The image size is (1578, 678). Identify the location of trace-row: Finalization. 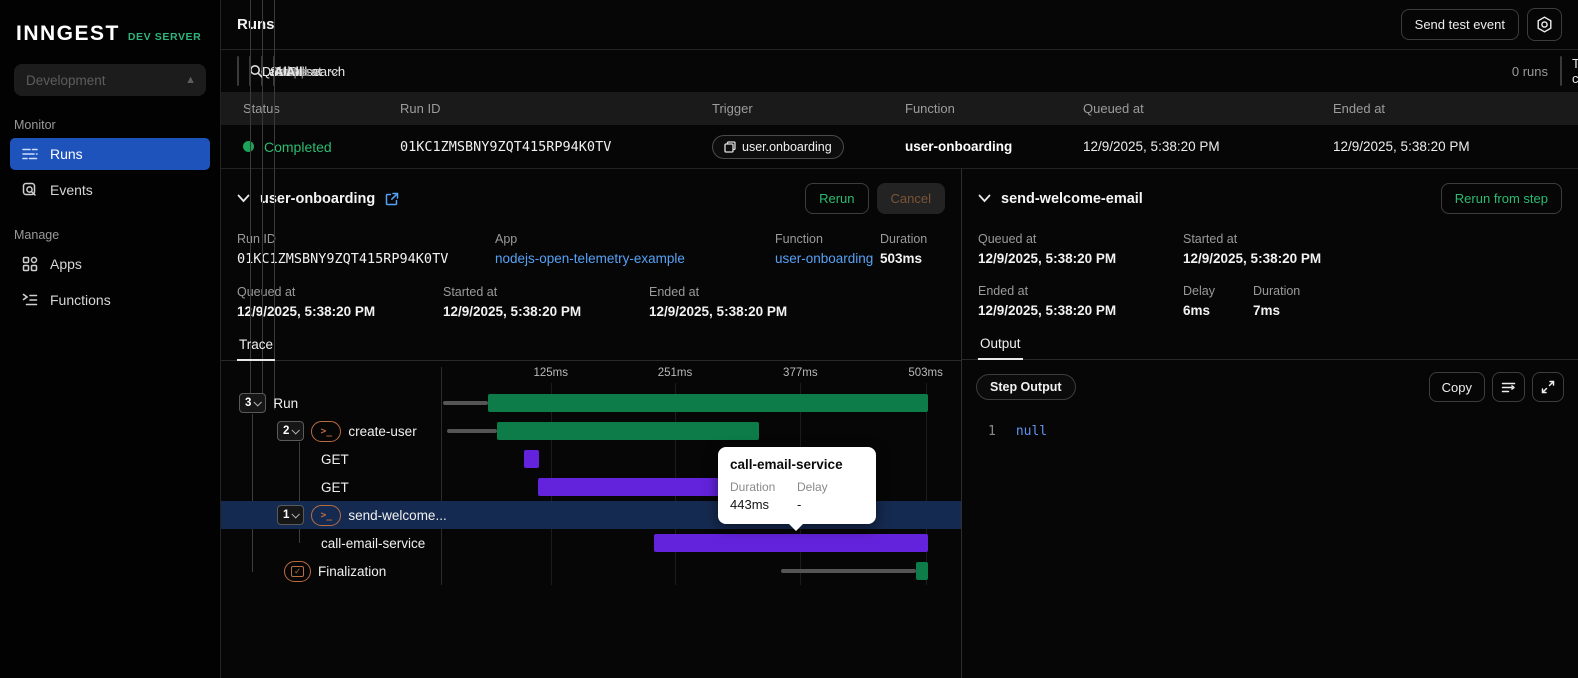
(591, 571).